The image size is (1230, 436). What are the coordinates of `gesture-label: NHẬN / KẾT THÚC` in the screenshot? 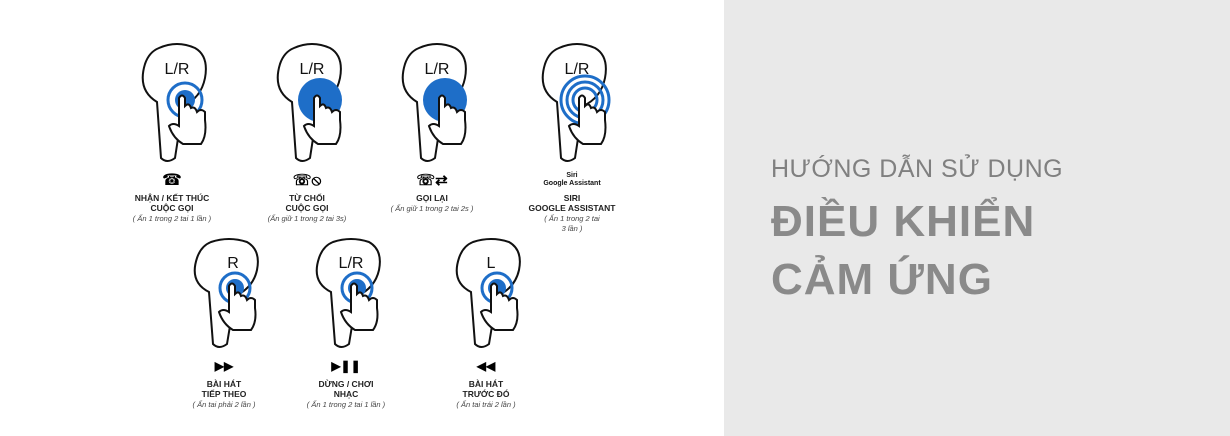 It's located at (172, 198).